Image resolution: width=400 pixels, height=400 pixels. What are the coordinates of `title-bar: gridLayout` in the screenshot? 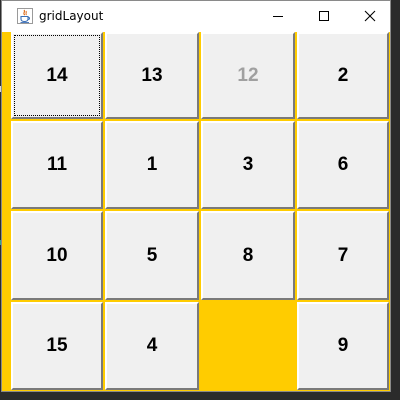 It's located at (196, 16).